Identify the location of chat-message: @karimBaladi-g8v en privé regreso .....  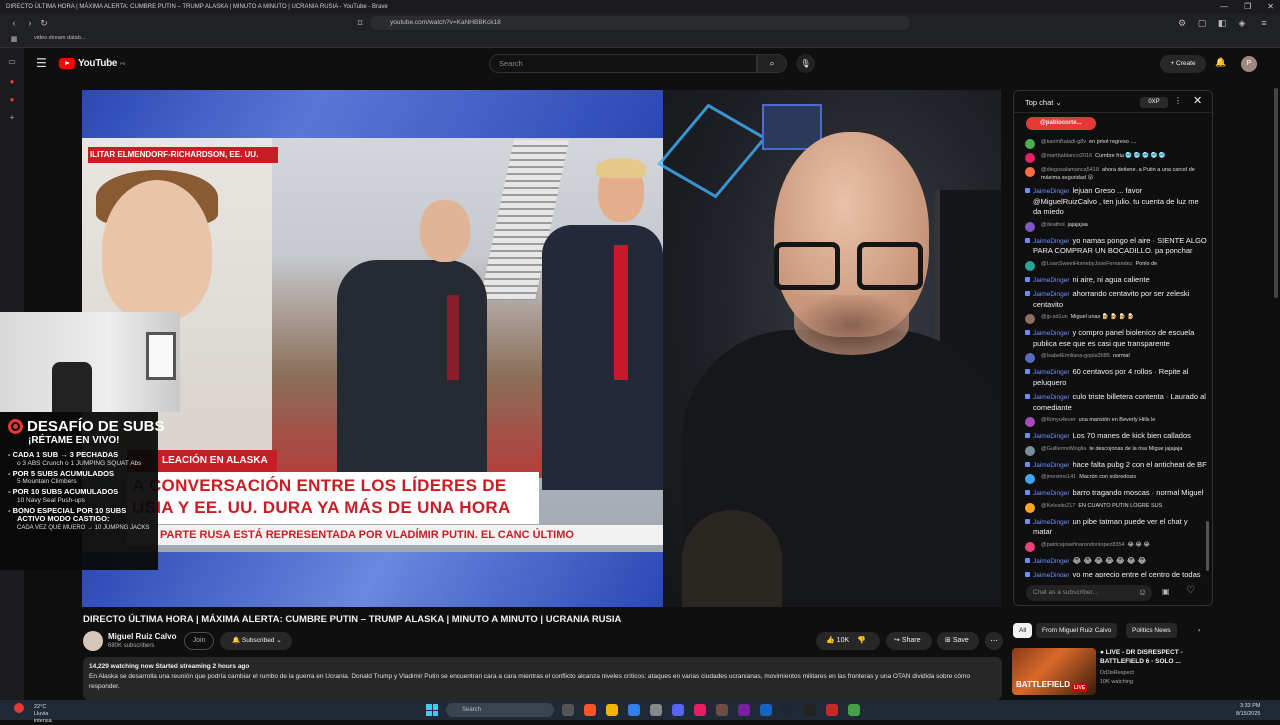
(1113, 144).